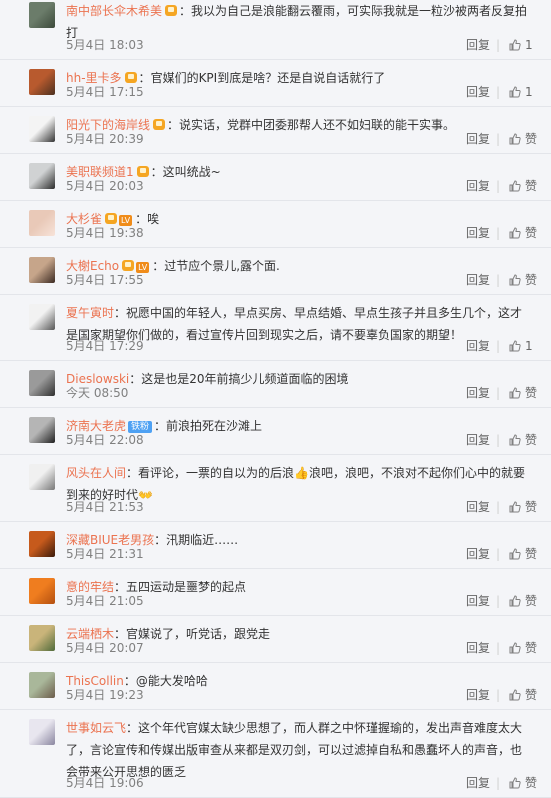  Describe the element at coordinates (105, 648) in the screenshot. I see `comment-time: 5月4日 20:07` at that location.